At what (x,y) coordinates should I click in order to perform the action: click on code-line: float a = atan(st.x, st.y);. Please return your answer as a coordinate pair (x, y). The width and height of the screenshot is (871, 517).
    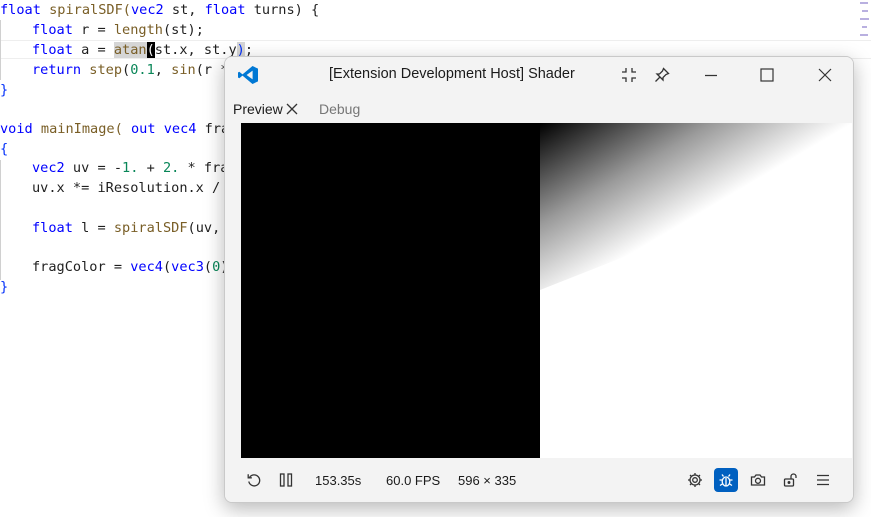
    Looking at the image, I should click on (142, 50).